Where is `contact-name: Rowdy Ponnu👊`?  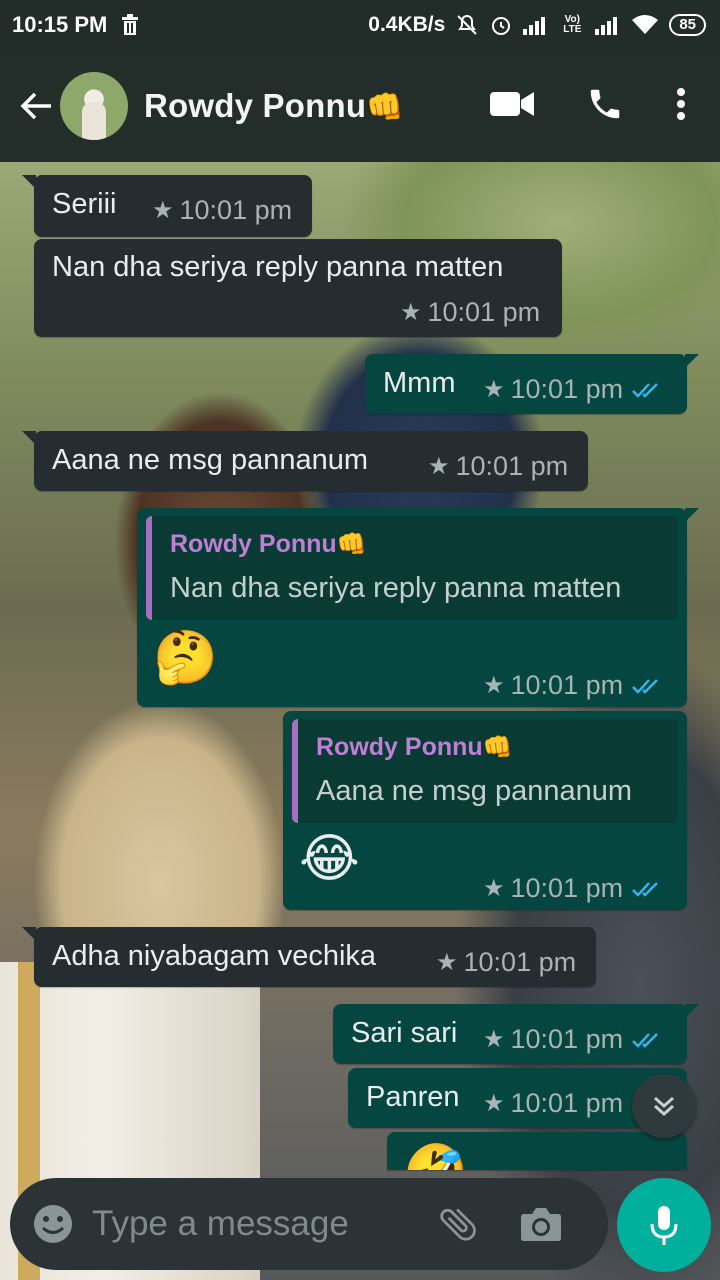 contact-name: Rowdy Ponnu👊 is located at coordinates (274, 106).